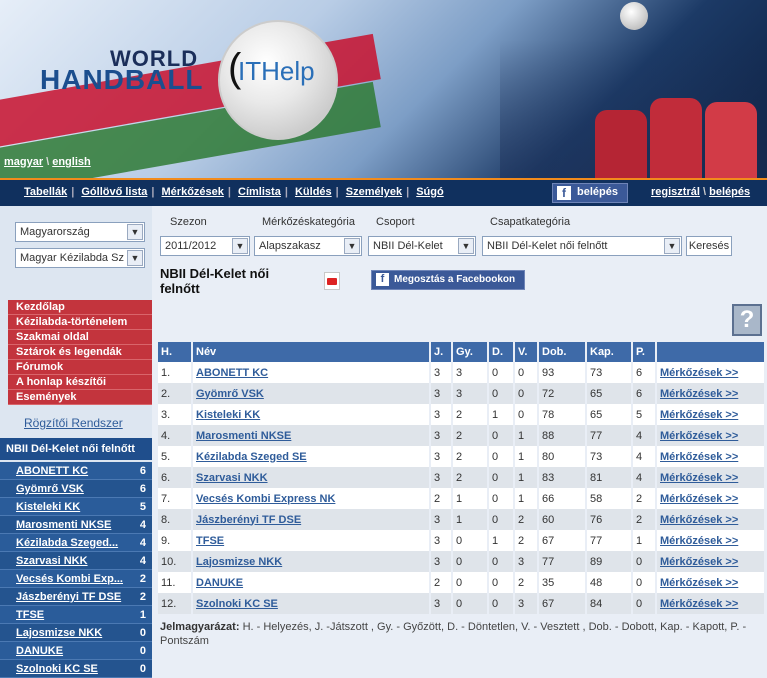 The image size is (767, 678). I want to click on menu-item-forumok: Fórumok, so click(80, 367).